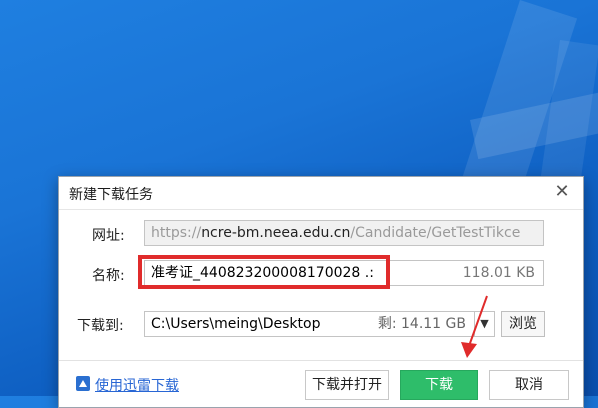 The width and height of the screenshot is (598, 408). Describe the element at coordinates (474, 326) in the screenshot. I see `red-arrow-annotation` at that location.